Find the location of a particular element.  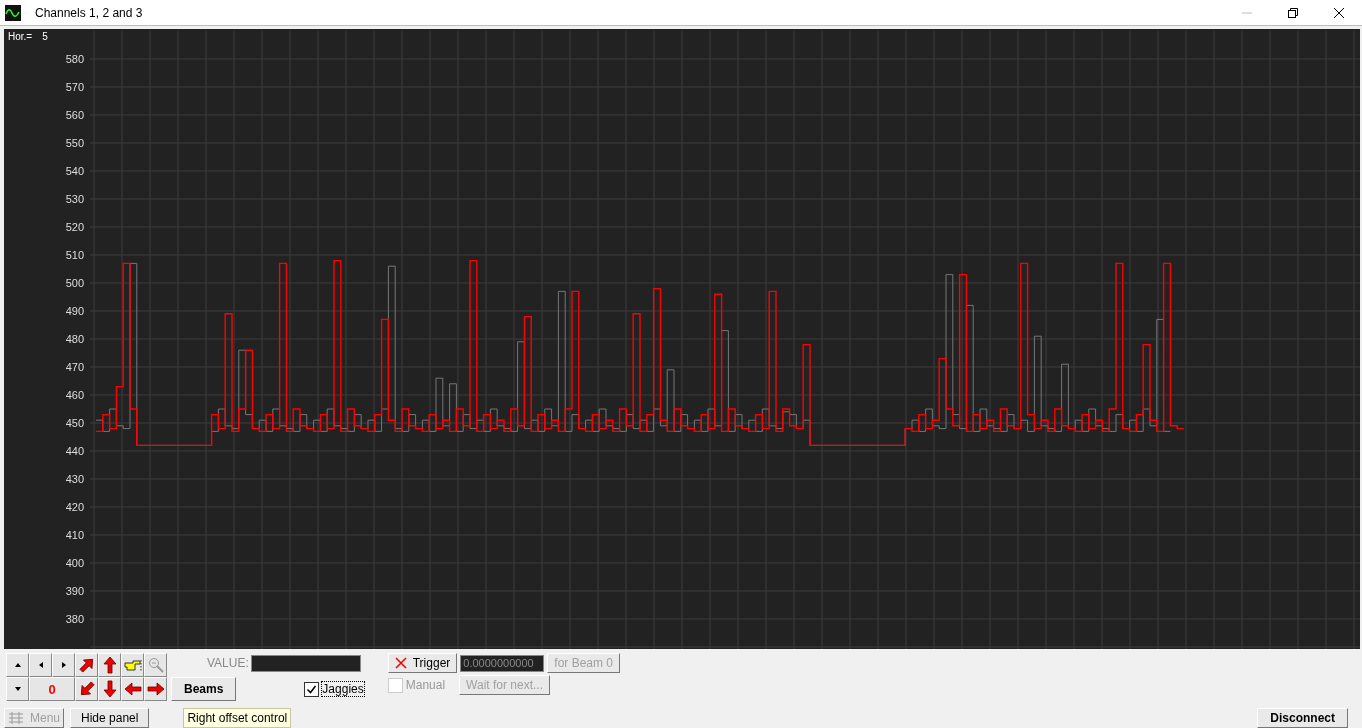

axis-label: 510 is located at coordinates (74, 255).